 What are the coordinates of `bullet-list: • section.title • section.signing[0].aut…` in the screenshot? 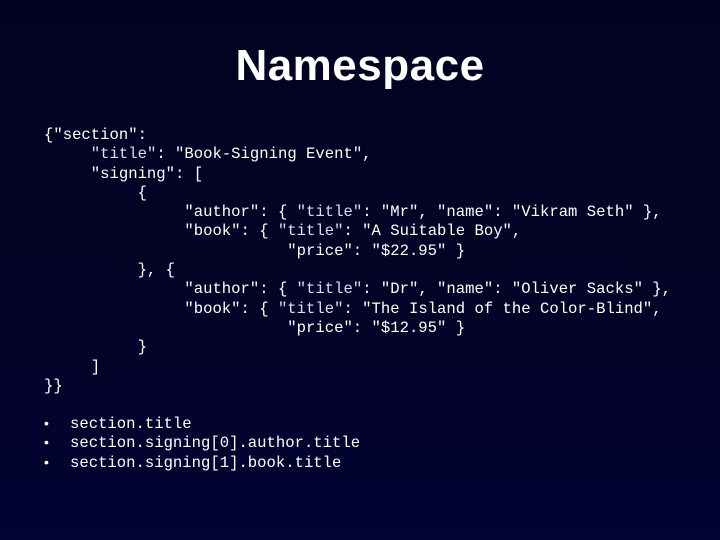 It's located at (202, 443).